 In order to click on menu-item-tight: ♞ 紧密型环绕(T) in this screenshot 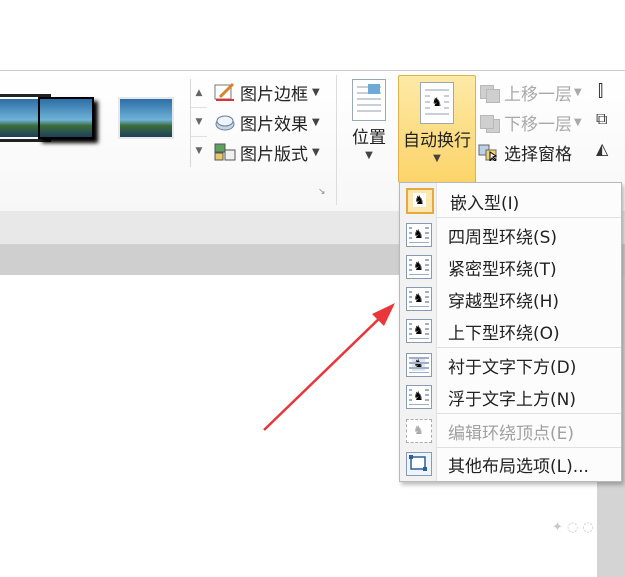, I will do `click(510, 267)`.